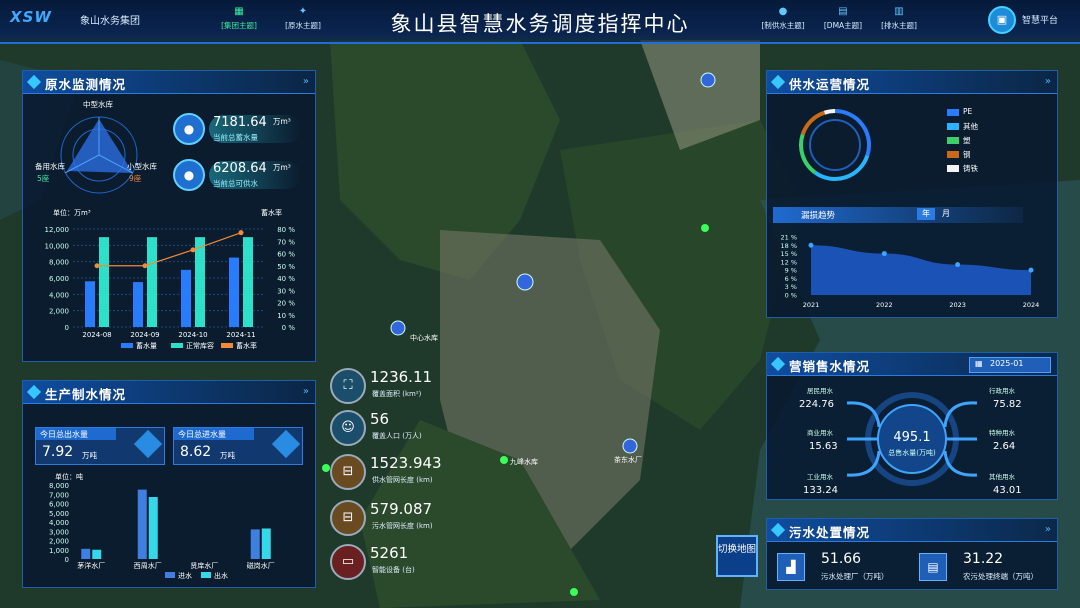 This screenshot has height=608, width=1080. I want to click on legend-item: 塑, so click(997, 142).